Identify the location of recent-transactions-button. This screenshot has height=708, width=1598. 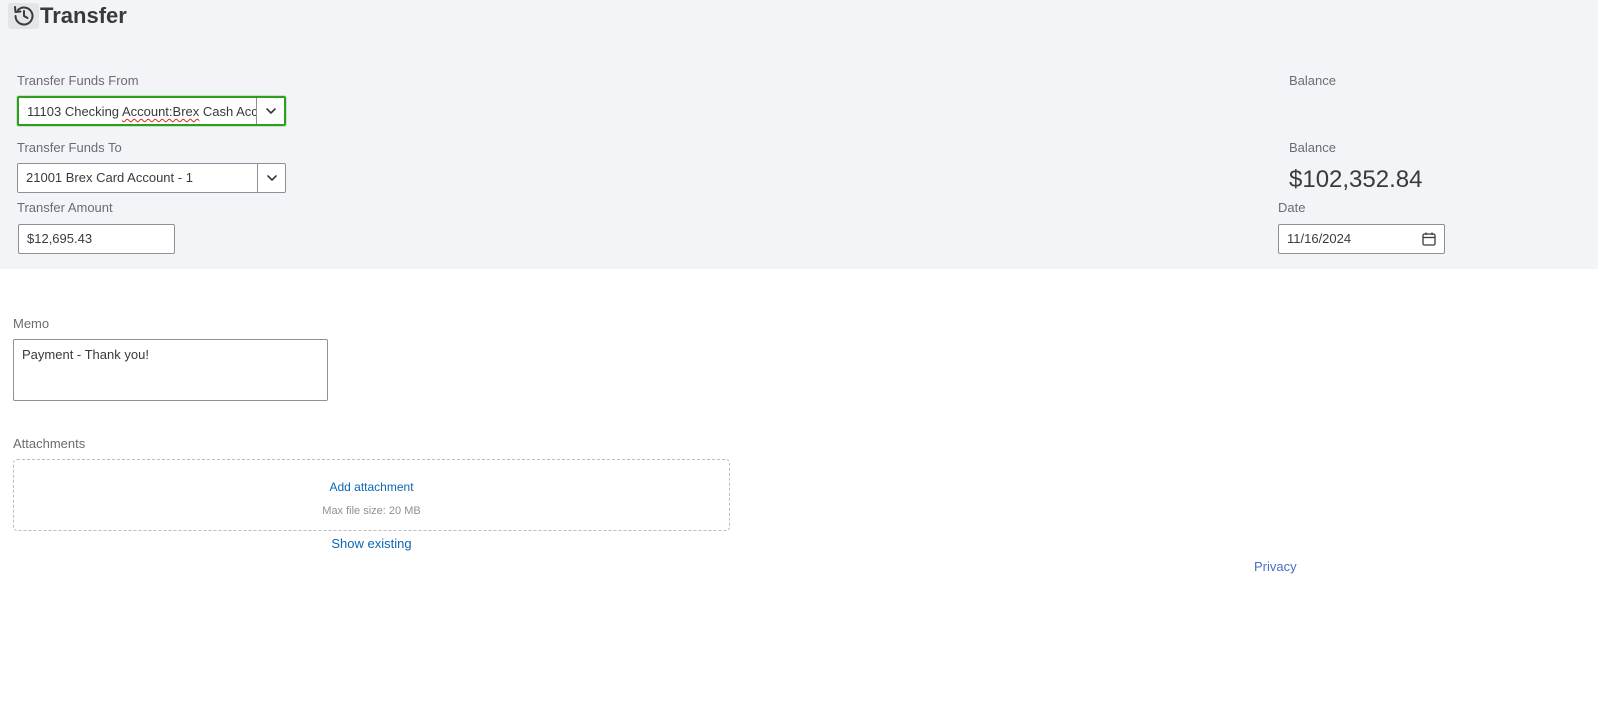
(23, 16).